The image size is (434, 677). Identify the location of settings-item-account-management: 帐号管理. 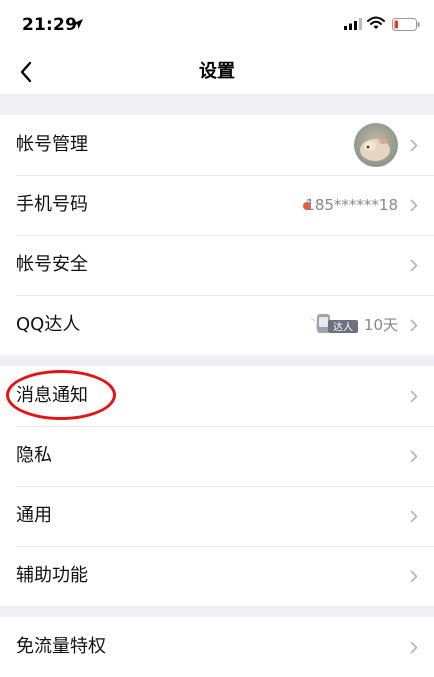
(217, 145).